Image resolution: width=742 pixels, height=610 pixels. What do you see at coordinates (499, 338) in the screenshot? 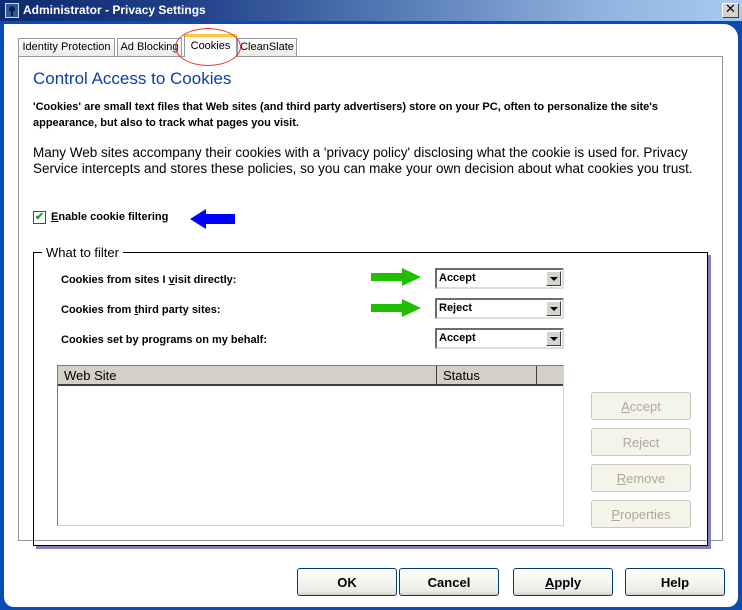
I see `programs-select: Accept` at bounding box center [499, 338].